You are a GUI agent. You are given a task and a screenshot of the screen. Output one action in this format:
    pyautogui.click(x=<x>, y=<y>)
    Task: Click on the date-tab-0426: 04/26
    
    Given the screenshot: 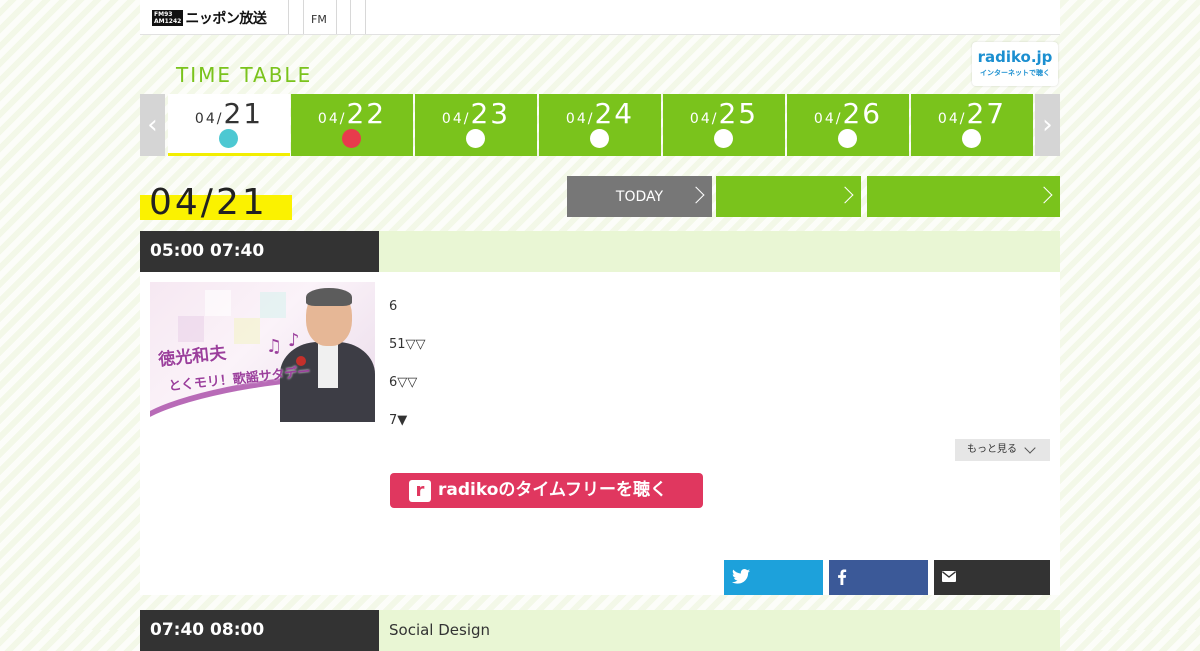 What is the action you would take?
    pyautogui.click(x=848, y=125)
    